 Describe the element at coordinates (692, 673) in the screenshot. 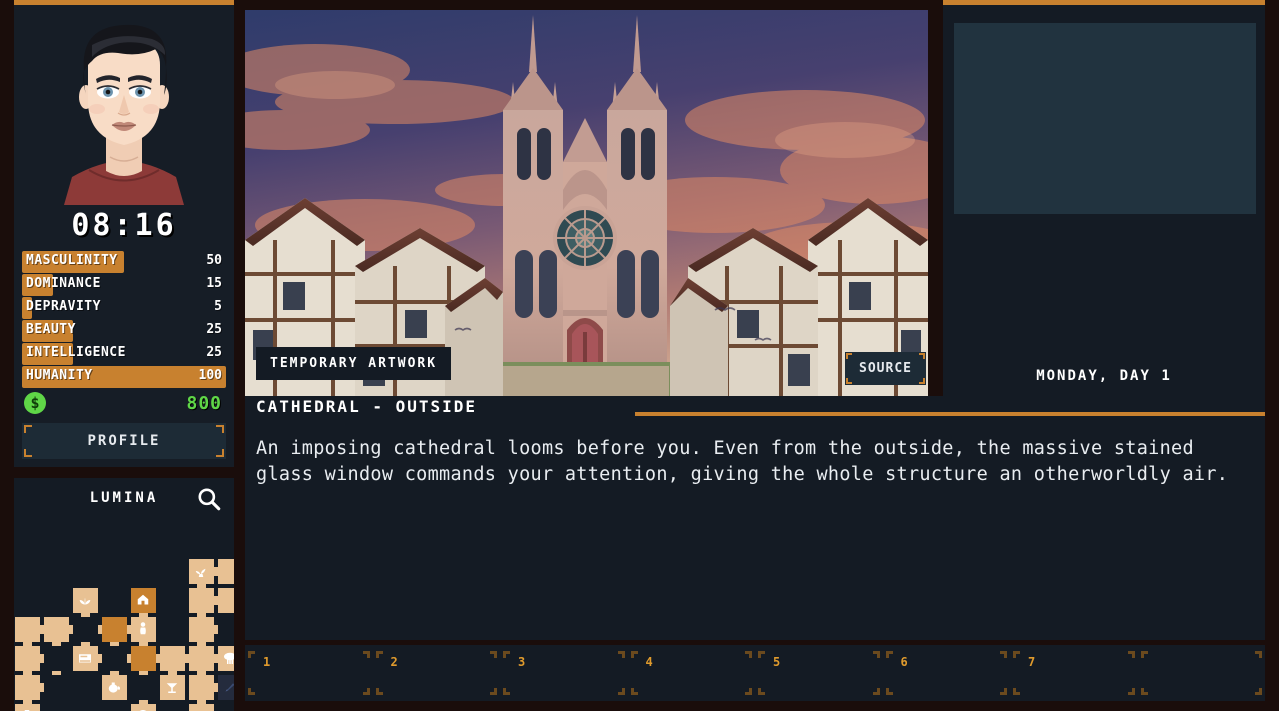

I see `hotbar-slot: 4` at that location.